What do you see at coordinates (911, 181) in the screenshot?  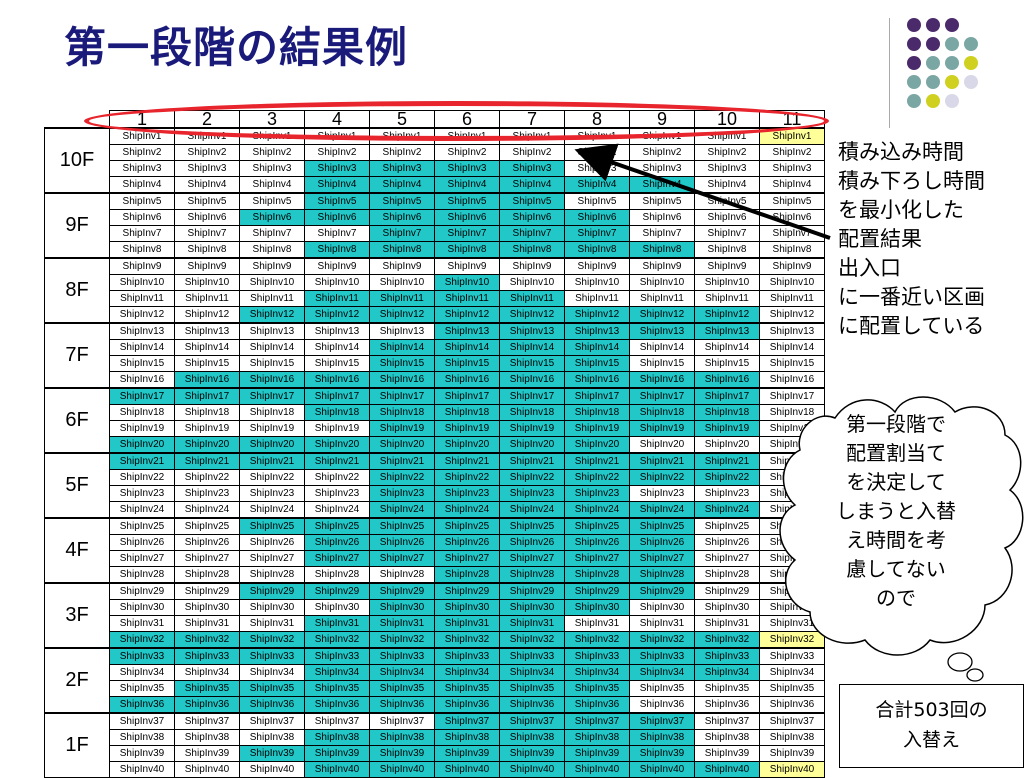 I see `note-lines-line: 積み下ろし時間` at bounding box center [911, 181].